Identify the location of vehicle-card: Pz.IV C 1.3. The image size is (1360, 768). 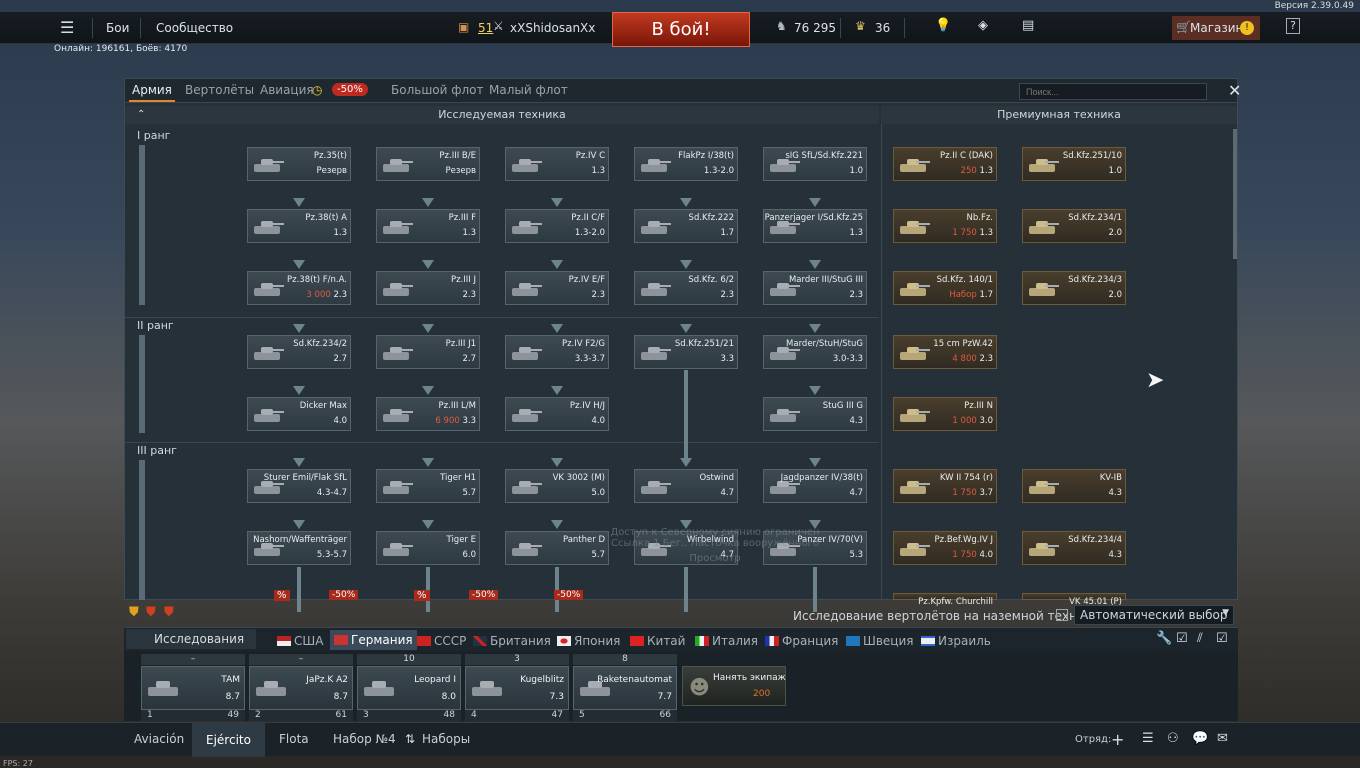
(557, 164).